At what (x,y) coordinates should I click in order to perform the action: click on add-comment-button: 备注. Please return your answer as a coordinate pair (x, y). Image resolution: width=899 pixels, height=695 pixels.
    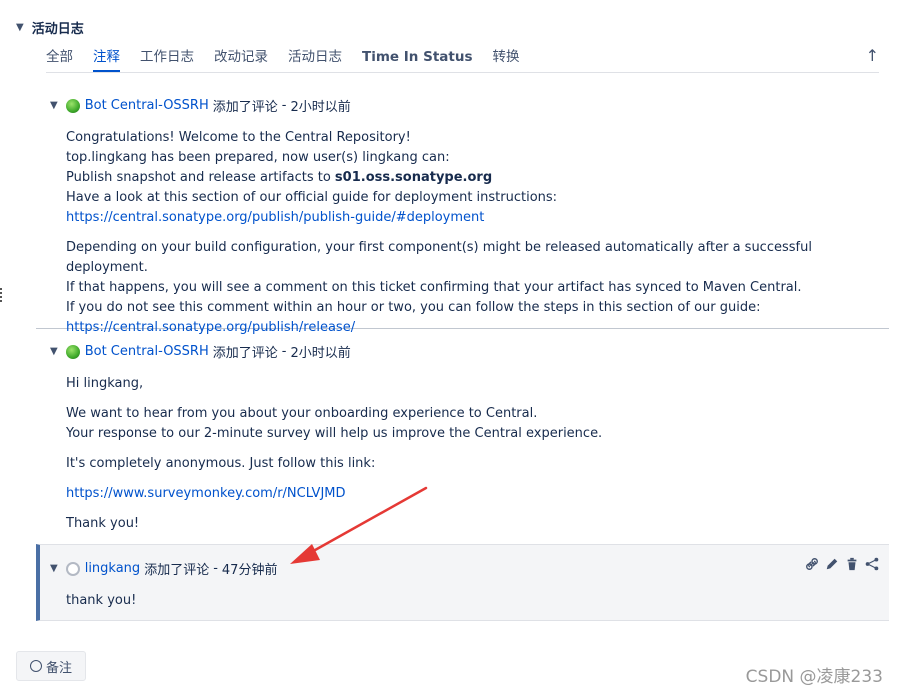
    Looking at the image, I should click on (51, 666).